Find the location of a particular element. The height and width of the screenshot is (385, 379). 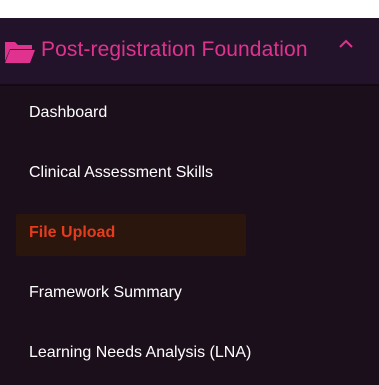

chevron-up-icon is located at coordinates (346, 42).